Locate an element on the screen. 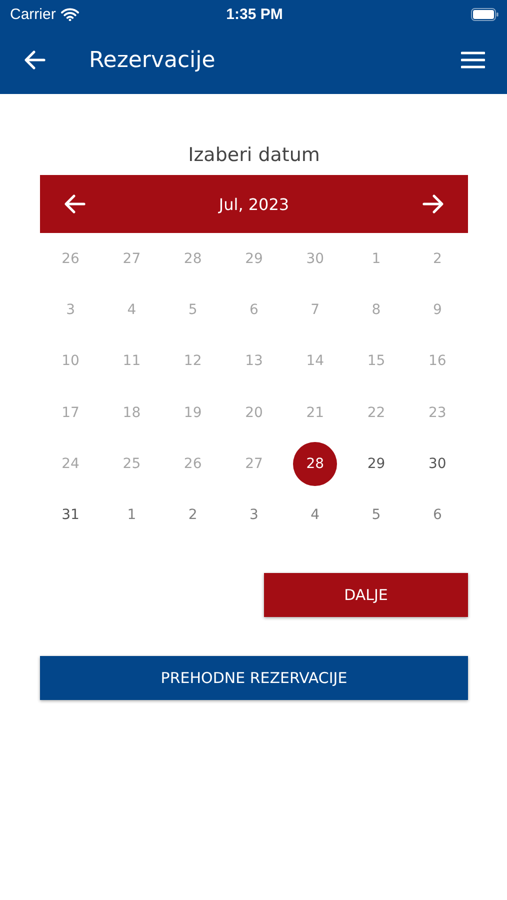 This screenshot has height=900, width=507. next-button: DALJE is located at coordinates (366, 594).